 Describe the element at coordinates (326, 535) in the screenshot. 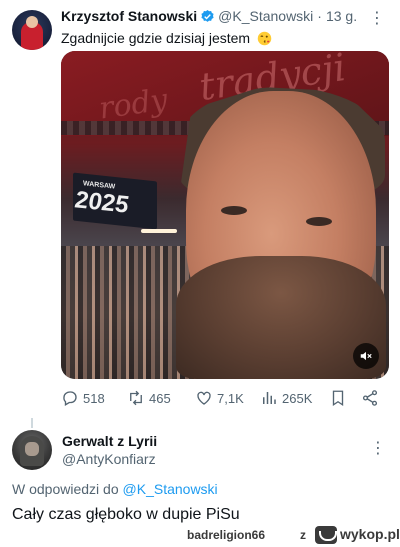

I see `wykop-logo-icon` at that location.